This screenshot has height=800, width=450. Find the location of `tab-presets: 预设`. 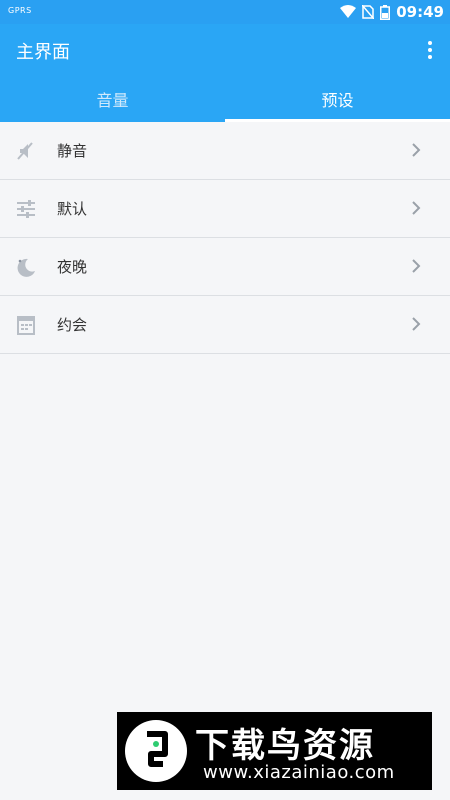

tab-presets: 预设 is located at coordinates (337, 99).